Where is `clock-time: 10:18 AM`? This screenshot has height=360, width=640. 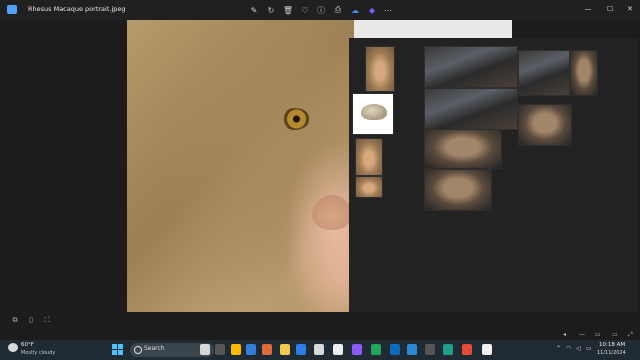
clock-time: 10:18 AM is located at coordinates (612, 345).